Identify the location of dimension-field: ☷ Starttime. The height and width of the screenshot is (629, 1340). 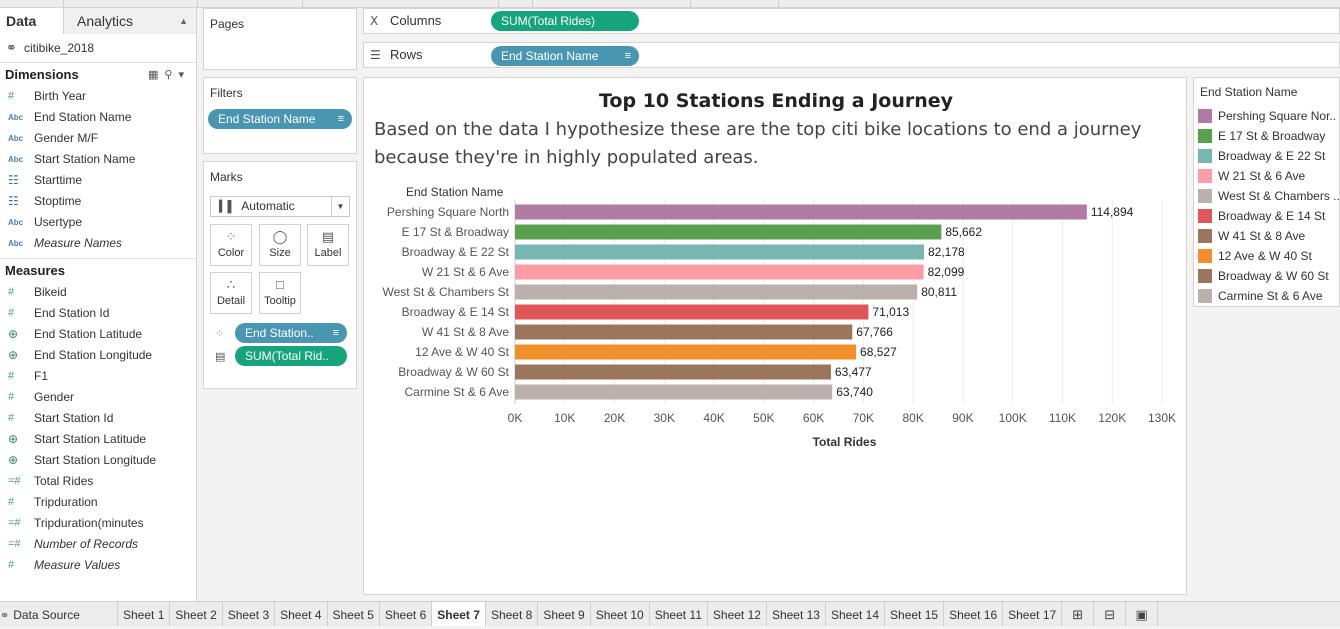
(98, 180).